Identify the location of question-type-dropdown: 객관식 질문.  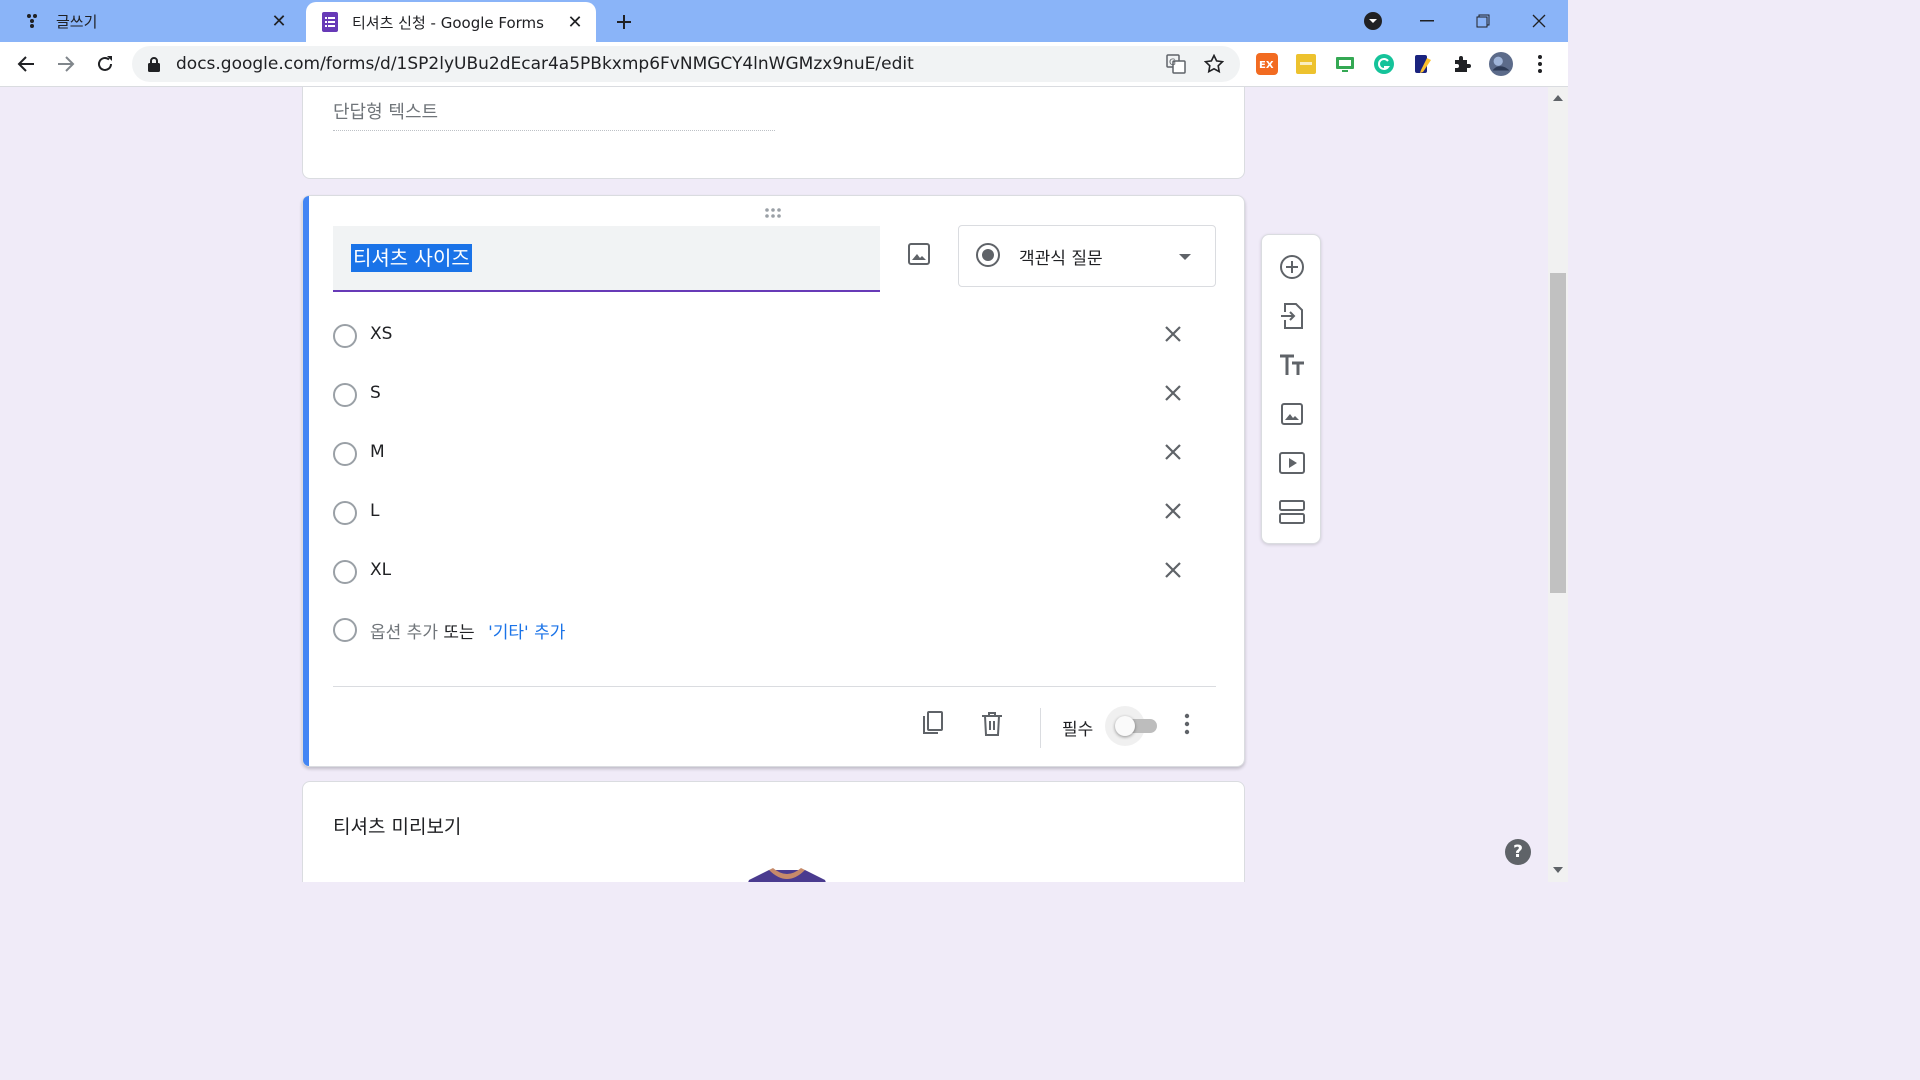
(1087, 256).